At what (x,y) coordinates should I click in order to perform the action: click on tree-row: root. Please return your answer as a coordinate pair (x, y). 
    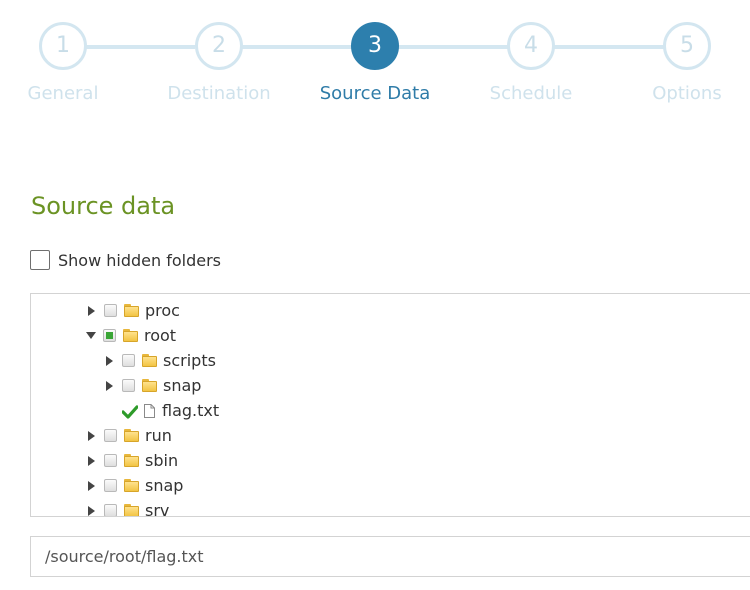
    Looking at the image, I should click on (131, 335).